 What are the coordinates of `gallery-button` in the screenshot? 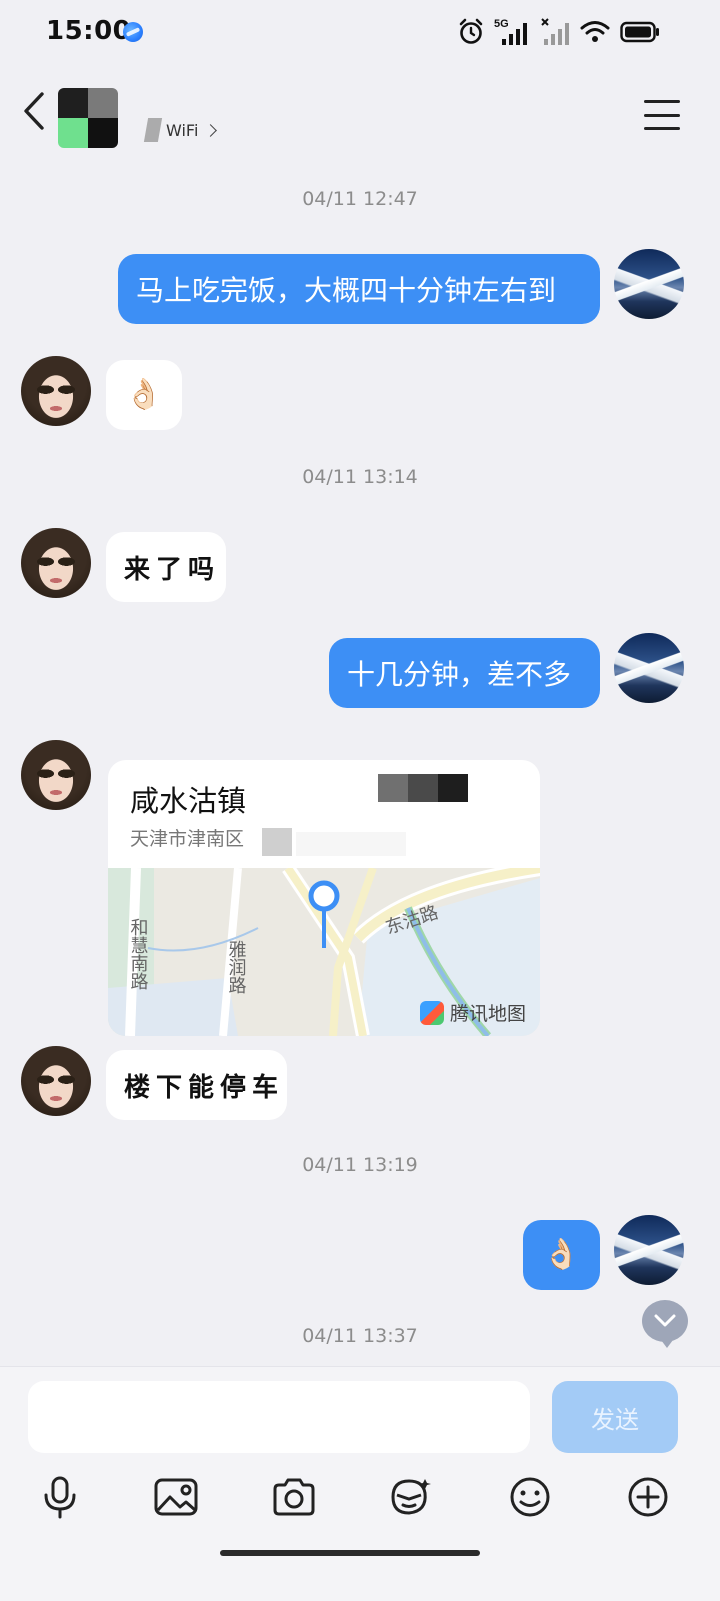 It's located at (176, 1497).